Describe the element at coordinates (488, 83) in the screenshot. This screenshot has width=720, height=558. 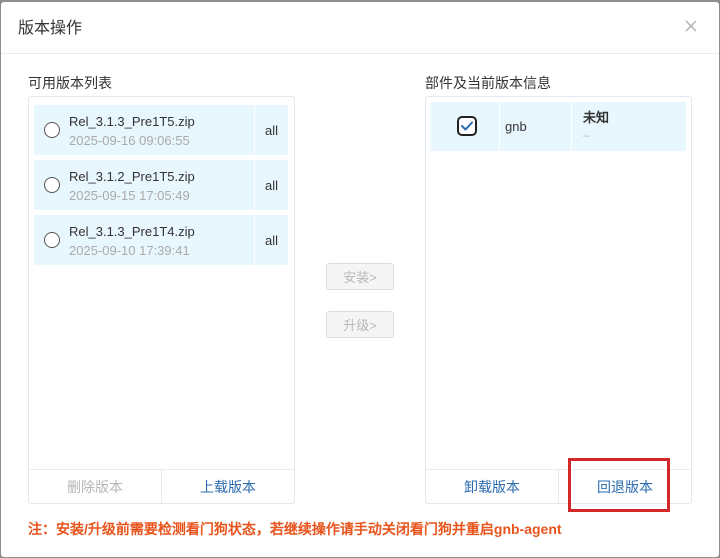
I see `components-label: 部件及当前版本信息` at that location.